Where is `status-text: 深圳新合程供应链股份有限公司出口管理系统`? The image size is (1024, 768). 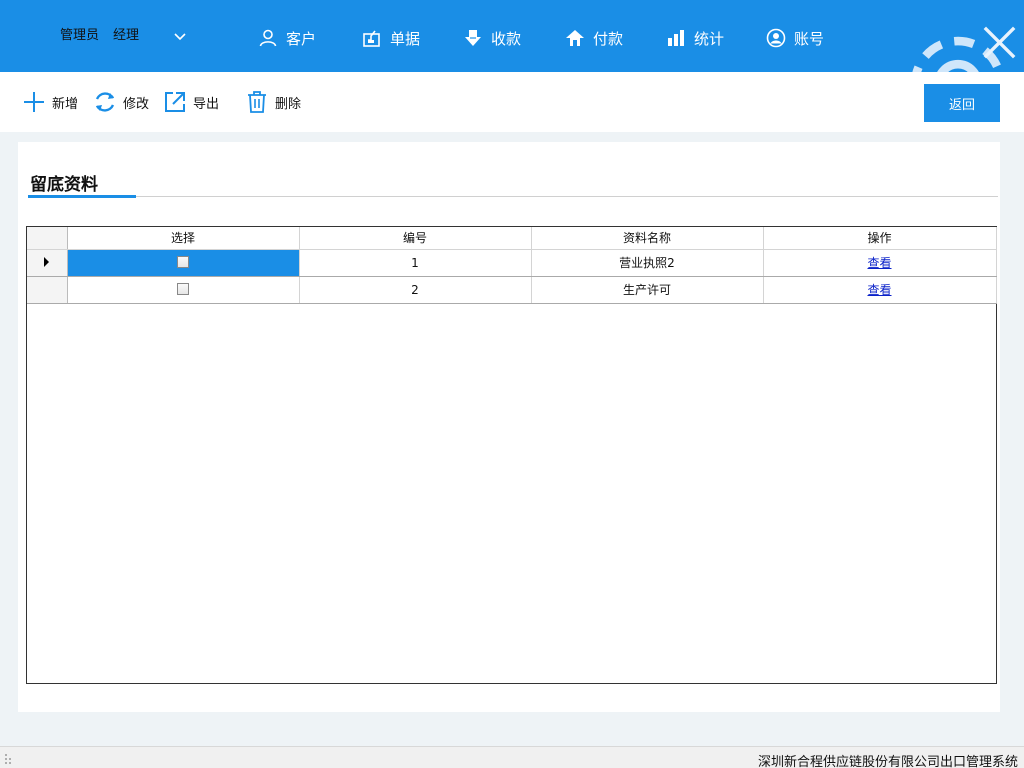
status-text: 深圳新合程供应链股份有限公司出口管理系统 is located at coordinates (887, 761).